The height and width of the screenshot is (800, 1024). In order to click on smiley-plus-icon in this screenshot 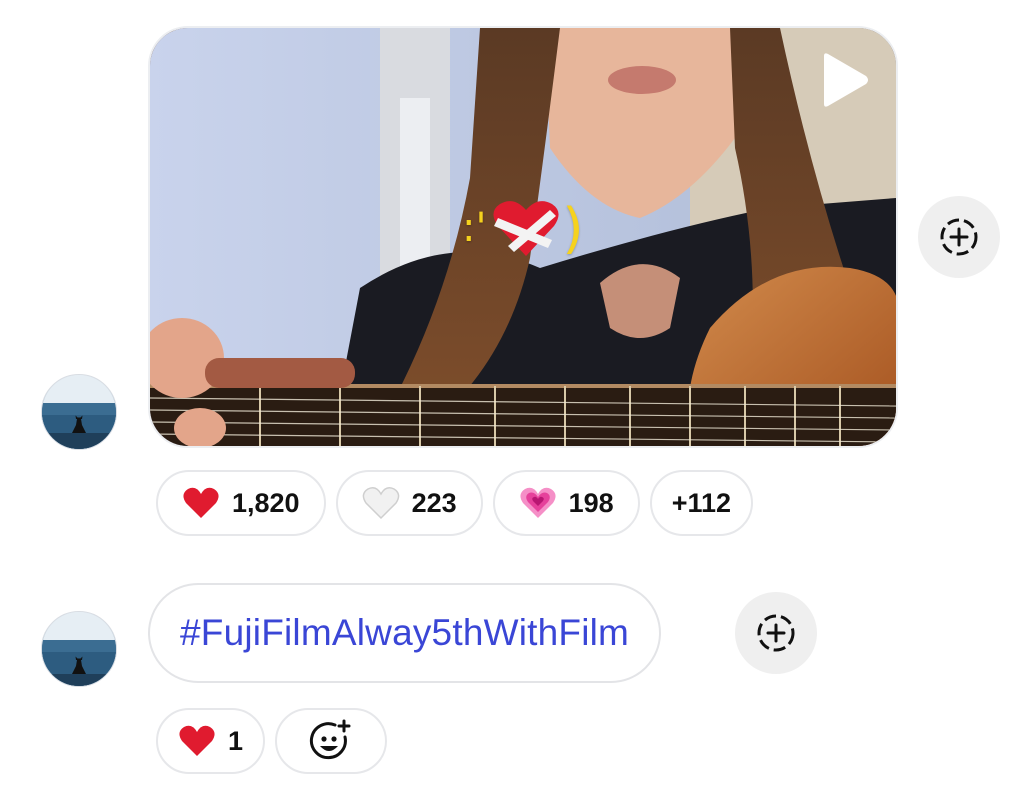, I will do `click(330, 739)`.